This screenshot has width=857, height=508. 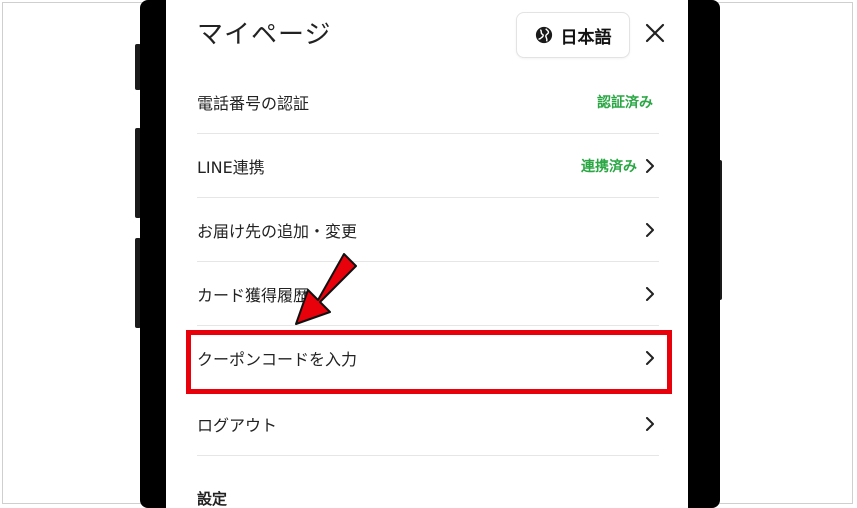 What do you see at coordinates (429, 362) in the screenshot?
I see `highlight-box` at bounding box center [429, 362].